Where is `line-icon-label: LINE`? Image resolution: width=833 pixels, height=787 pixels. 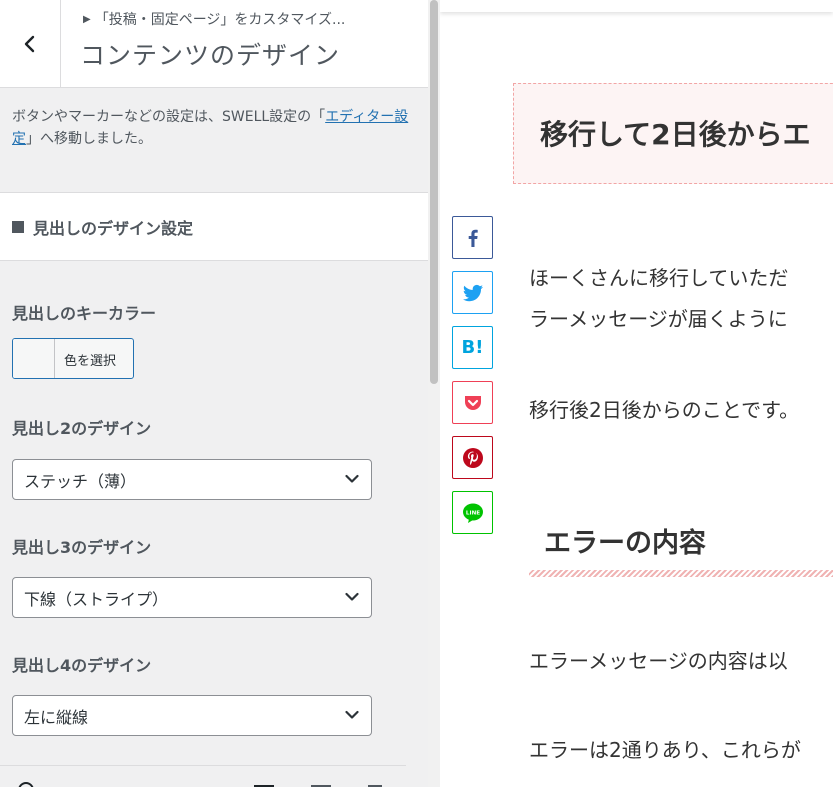 line-icon-label: LINE is located at coordinates (472, 513).